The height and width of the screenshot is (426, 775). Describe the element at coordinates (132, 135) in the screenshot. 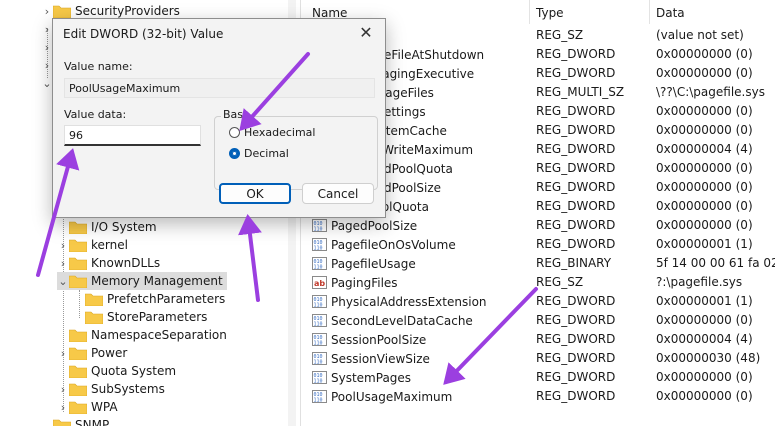

I see `value-data-field: 96` at that location.